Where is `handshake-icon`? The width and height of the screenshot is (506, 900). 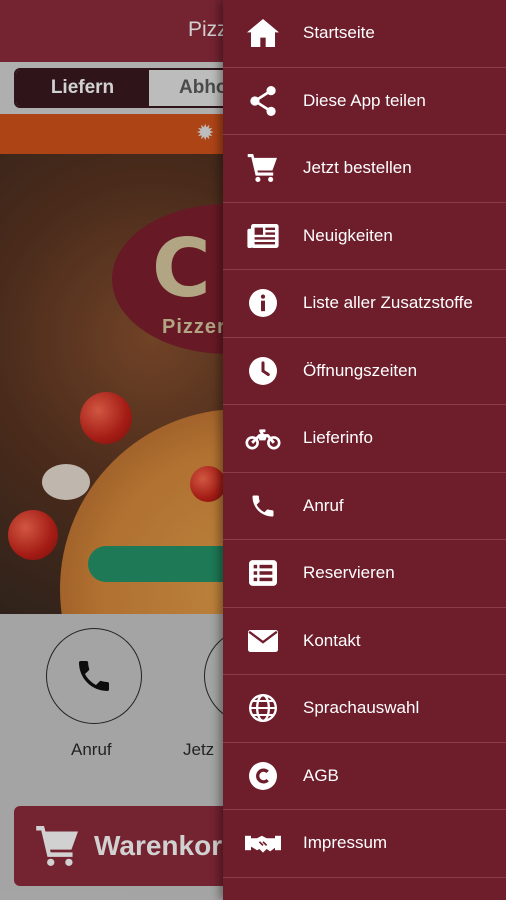
handshake-icon is located at coordinates (263, 844).